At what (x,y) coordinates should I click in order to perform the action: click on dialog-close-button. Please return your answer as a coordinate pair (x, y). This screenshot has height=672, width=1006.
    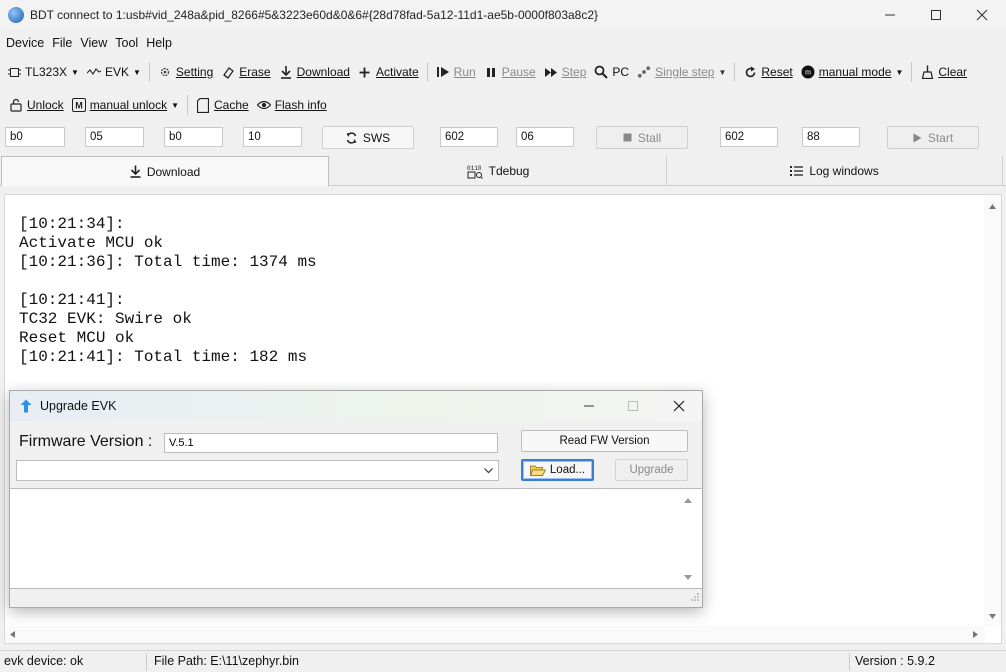
    Looking at the image, I should click on (679, 406).